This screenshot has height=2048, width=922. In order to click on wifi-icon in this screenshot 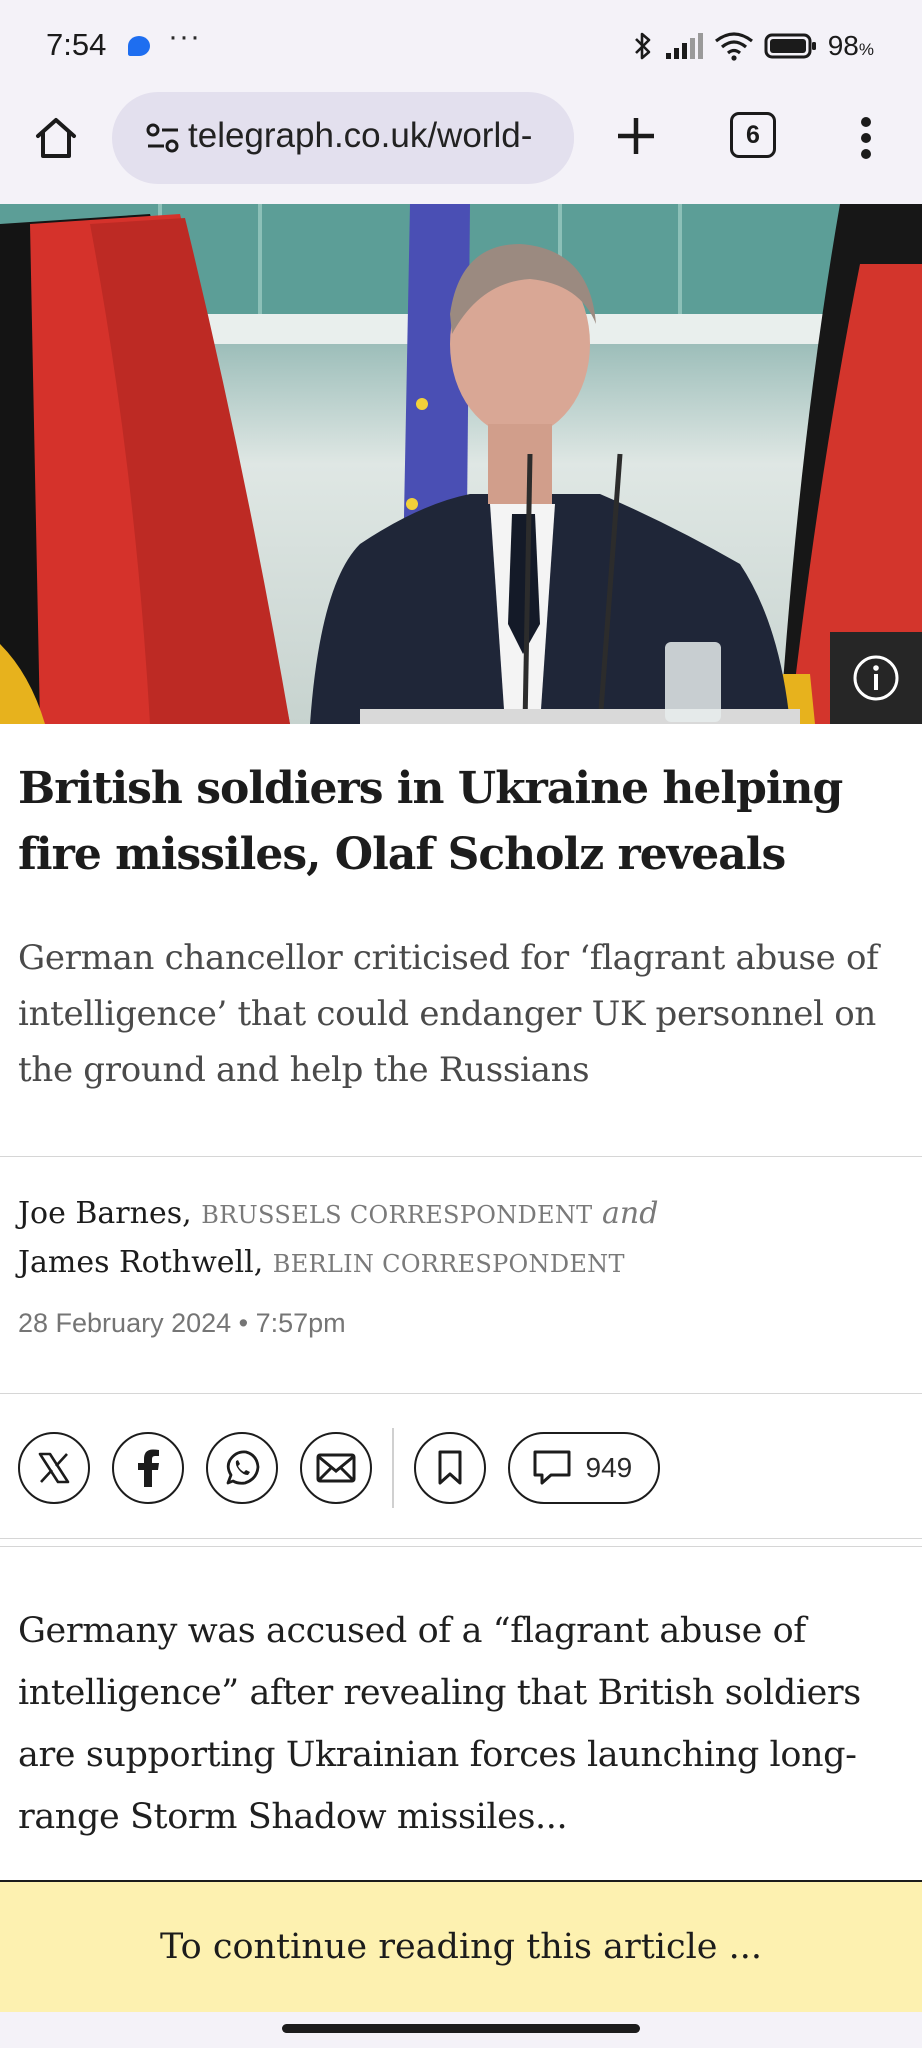, I will do `click(733, 46)`.